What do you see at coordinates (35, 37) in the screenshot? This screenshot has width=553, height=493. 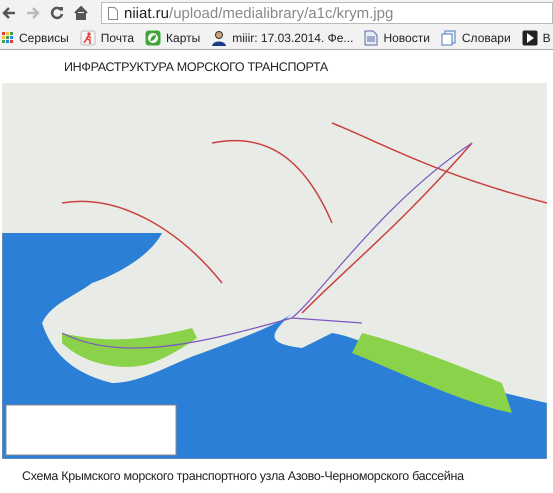 I see `bookmark-link: Сервисы` at bounding box center [35, 37].